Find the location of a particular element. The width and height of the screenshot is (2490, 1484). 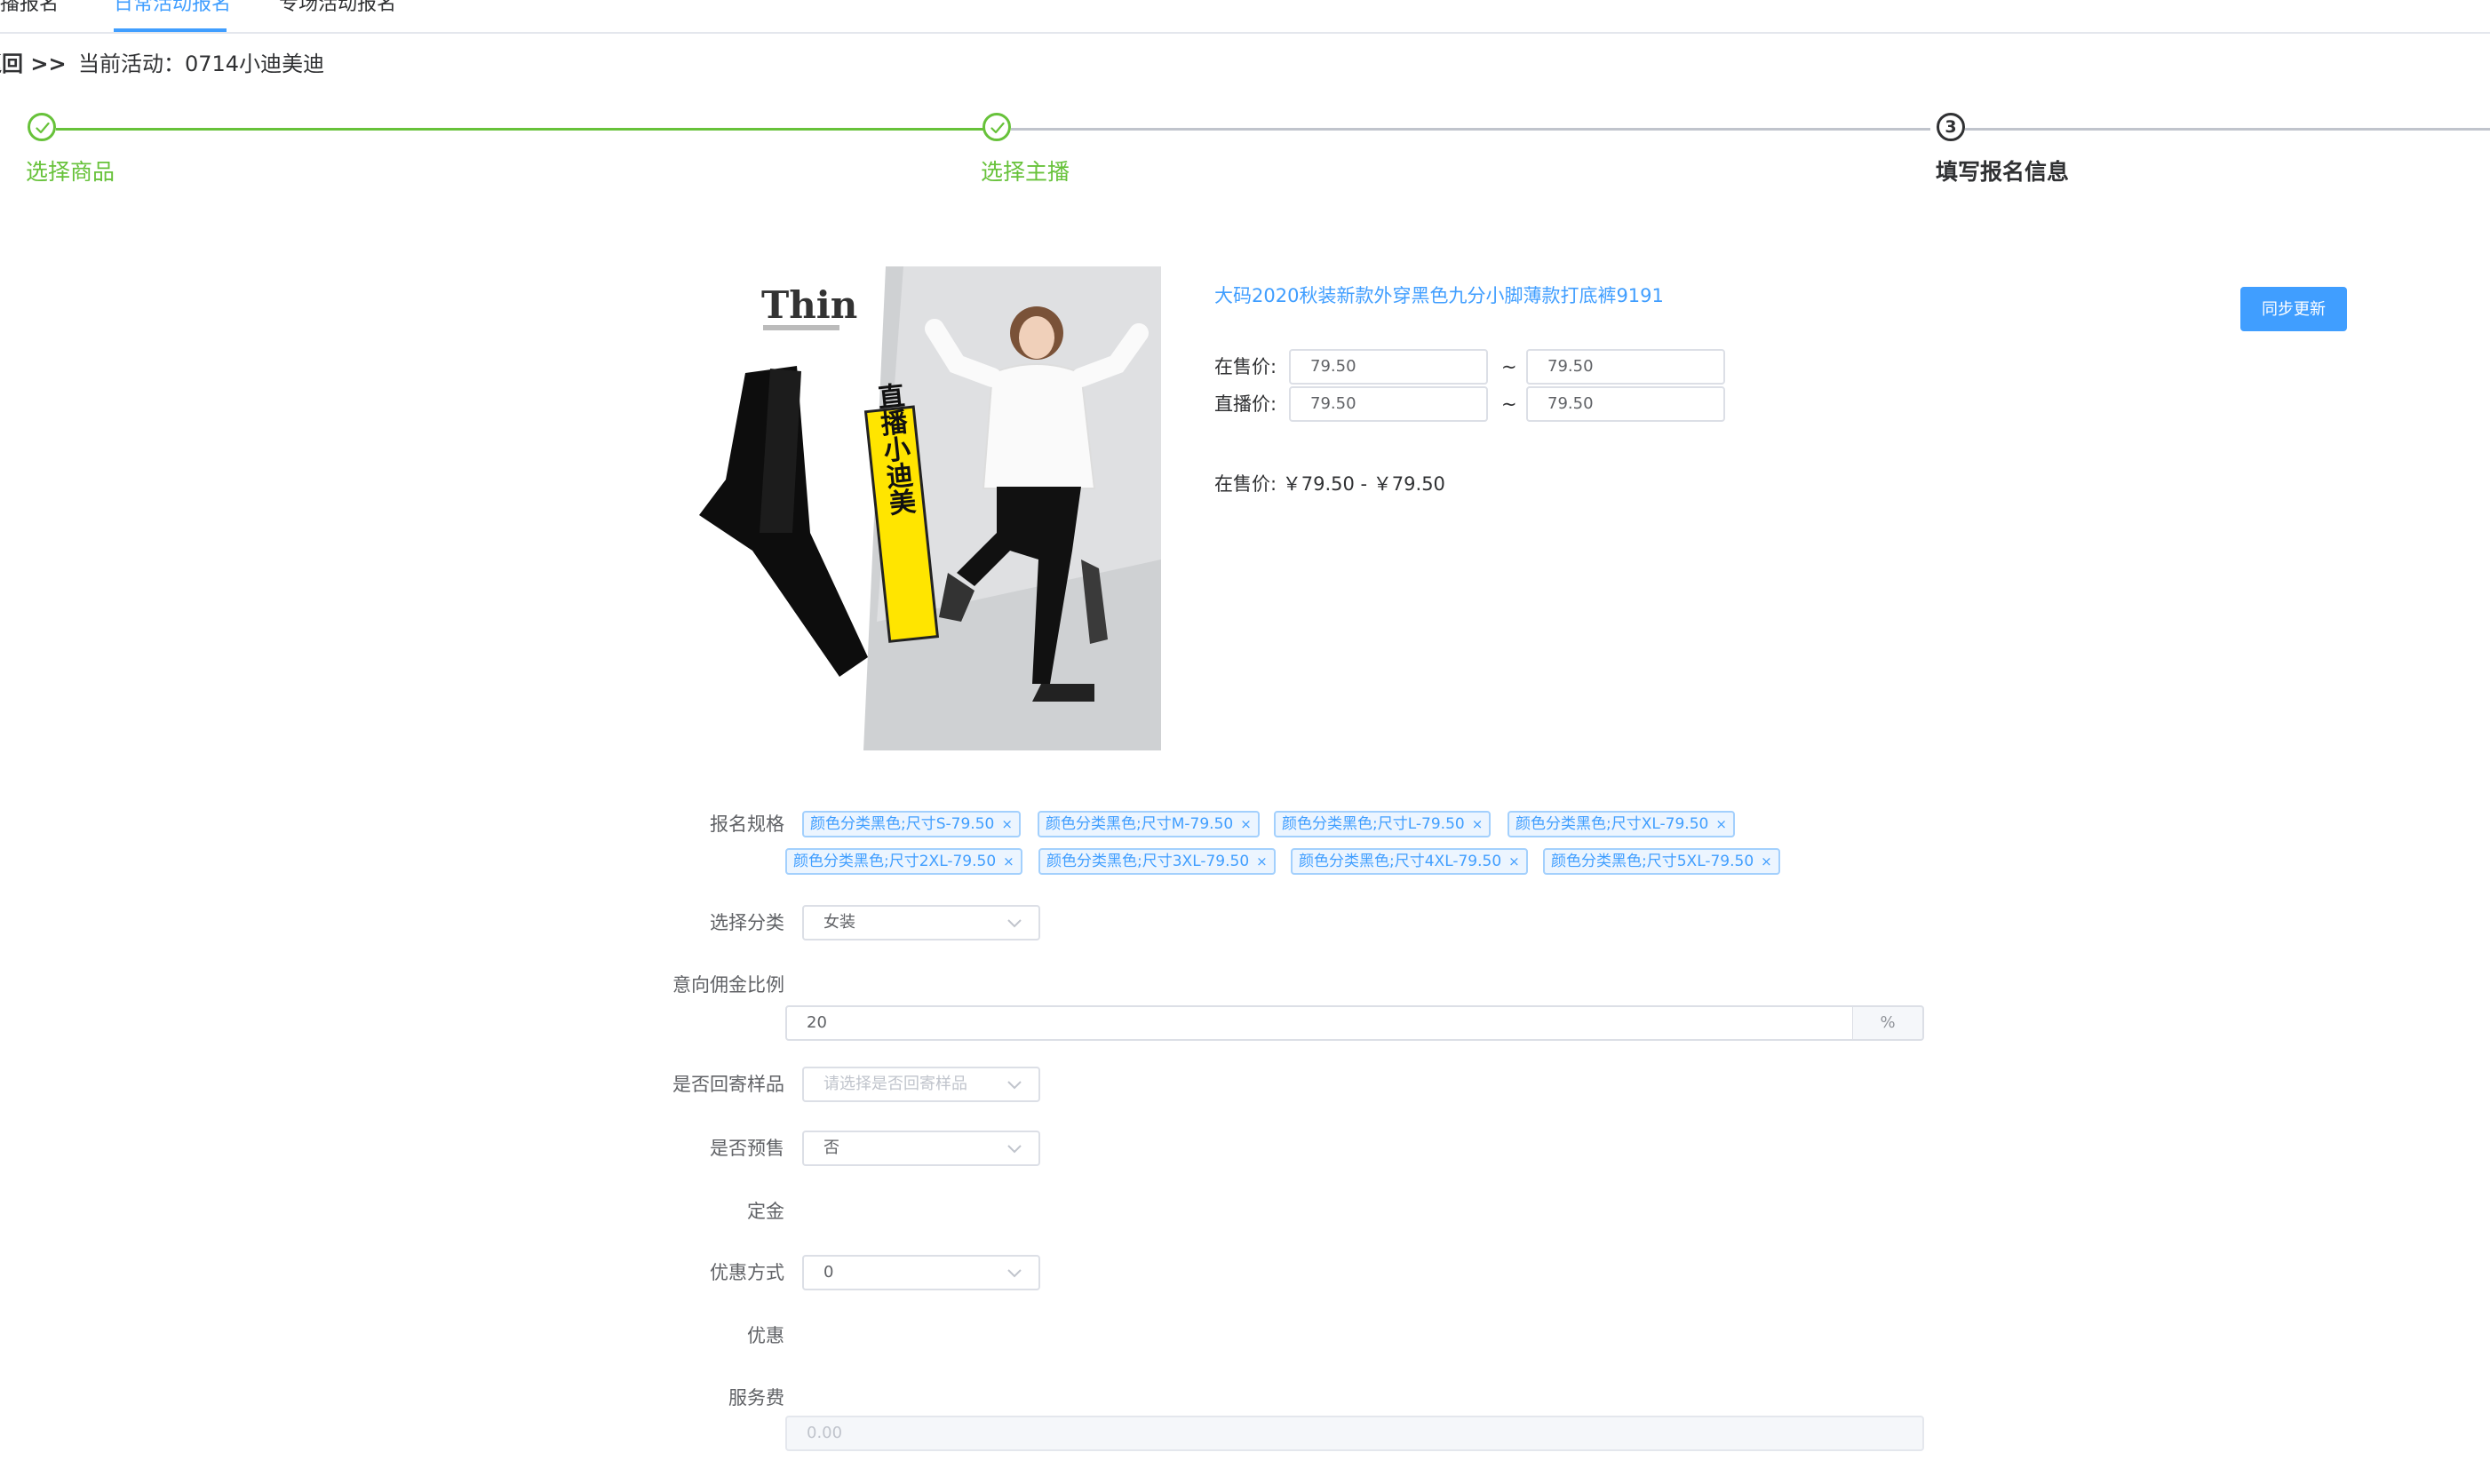

step-3-number: 3 is located at coordinates (1951, 127).